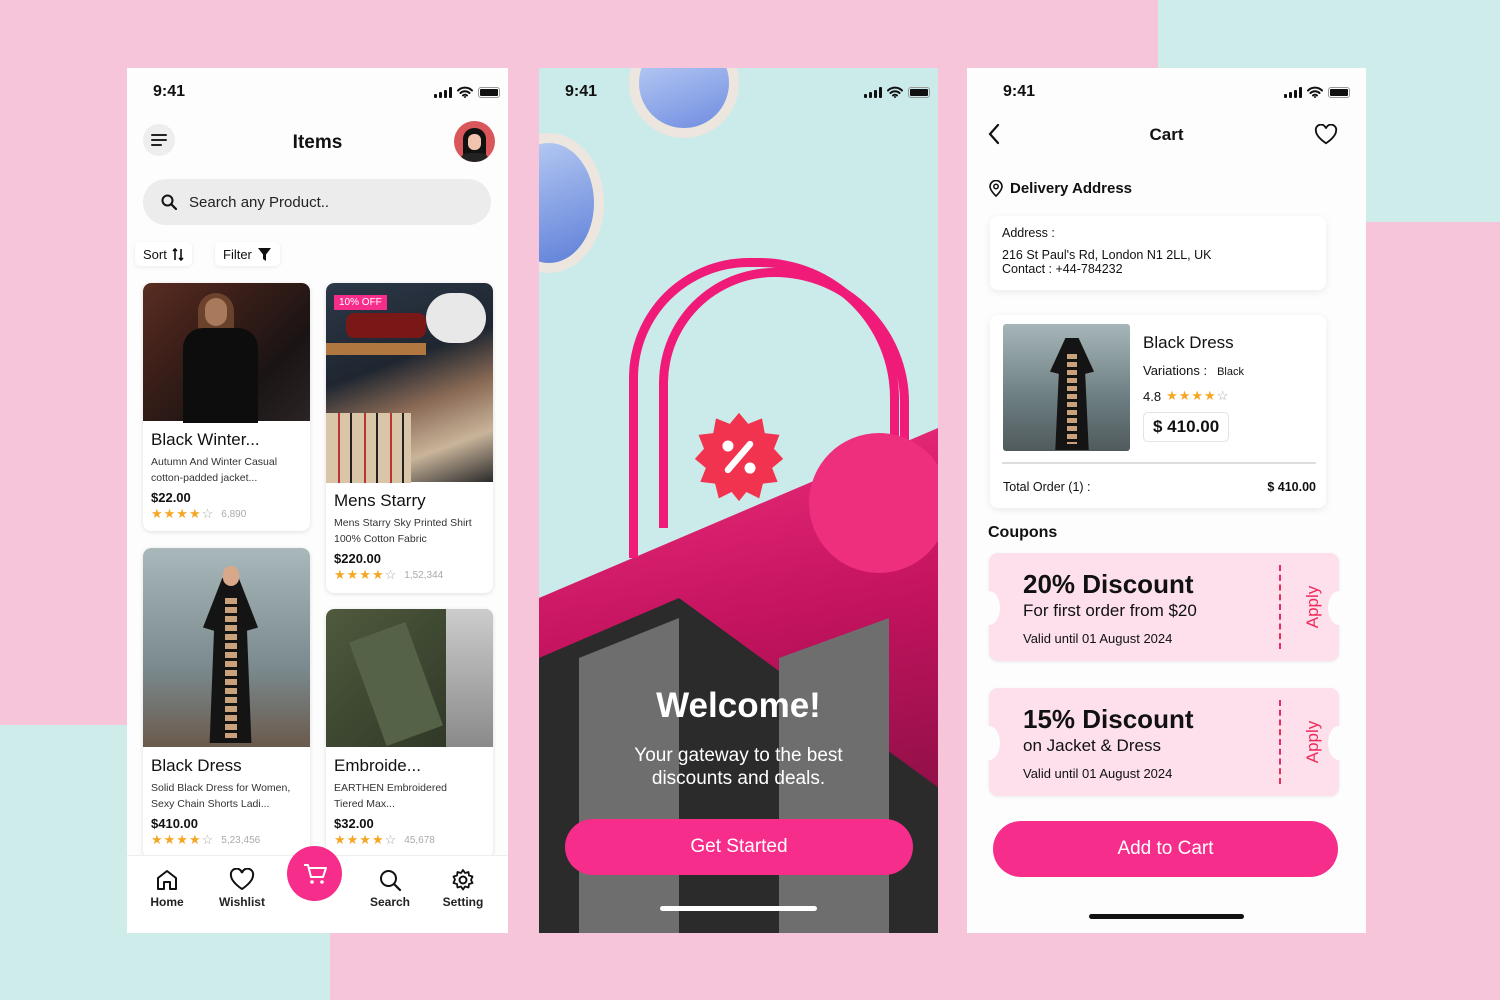 The image size is (1500, 1000). I want to click on product-title: Black Dress, so click(196, 765).